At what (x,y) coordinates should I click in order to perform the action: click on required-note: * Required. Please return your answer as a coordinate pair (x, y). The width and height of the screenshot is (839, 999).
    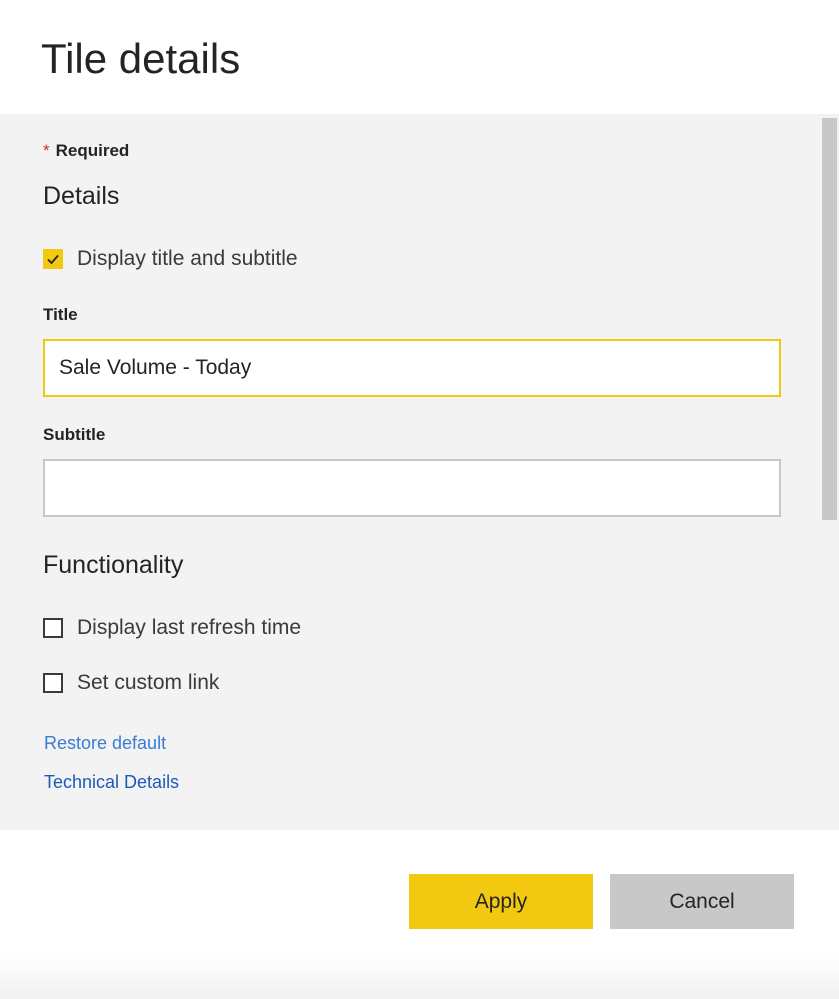
    Looking at the image, I should click on (86, 151).